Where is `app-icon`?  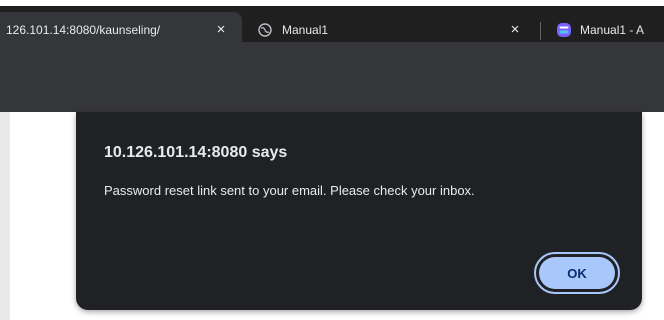
app-icon is located at coordinates (564, 30).